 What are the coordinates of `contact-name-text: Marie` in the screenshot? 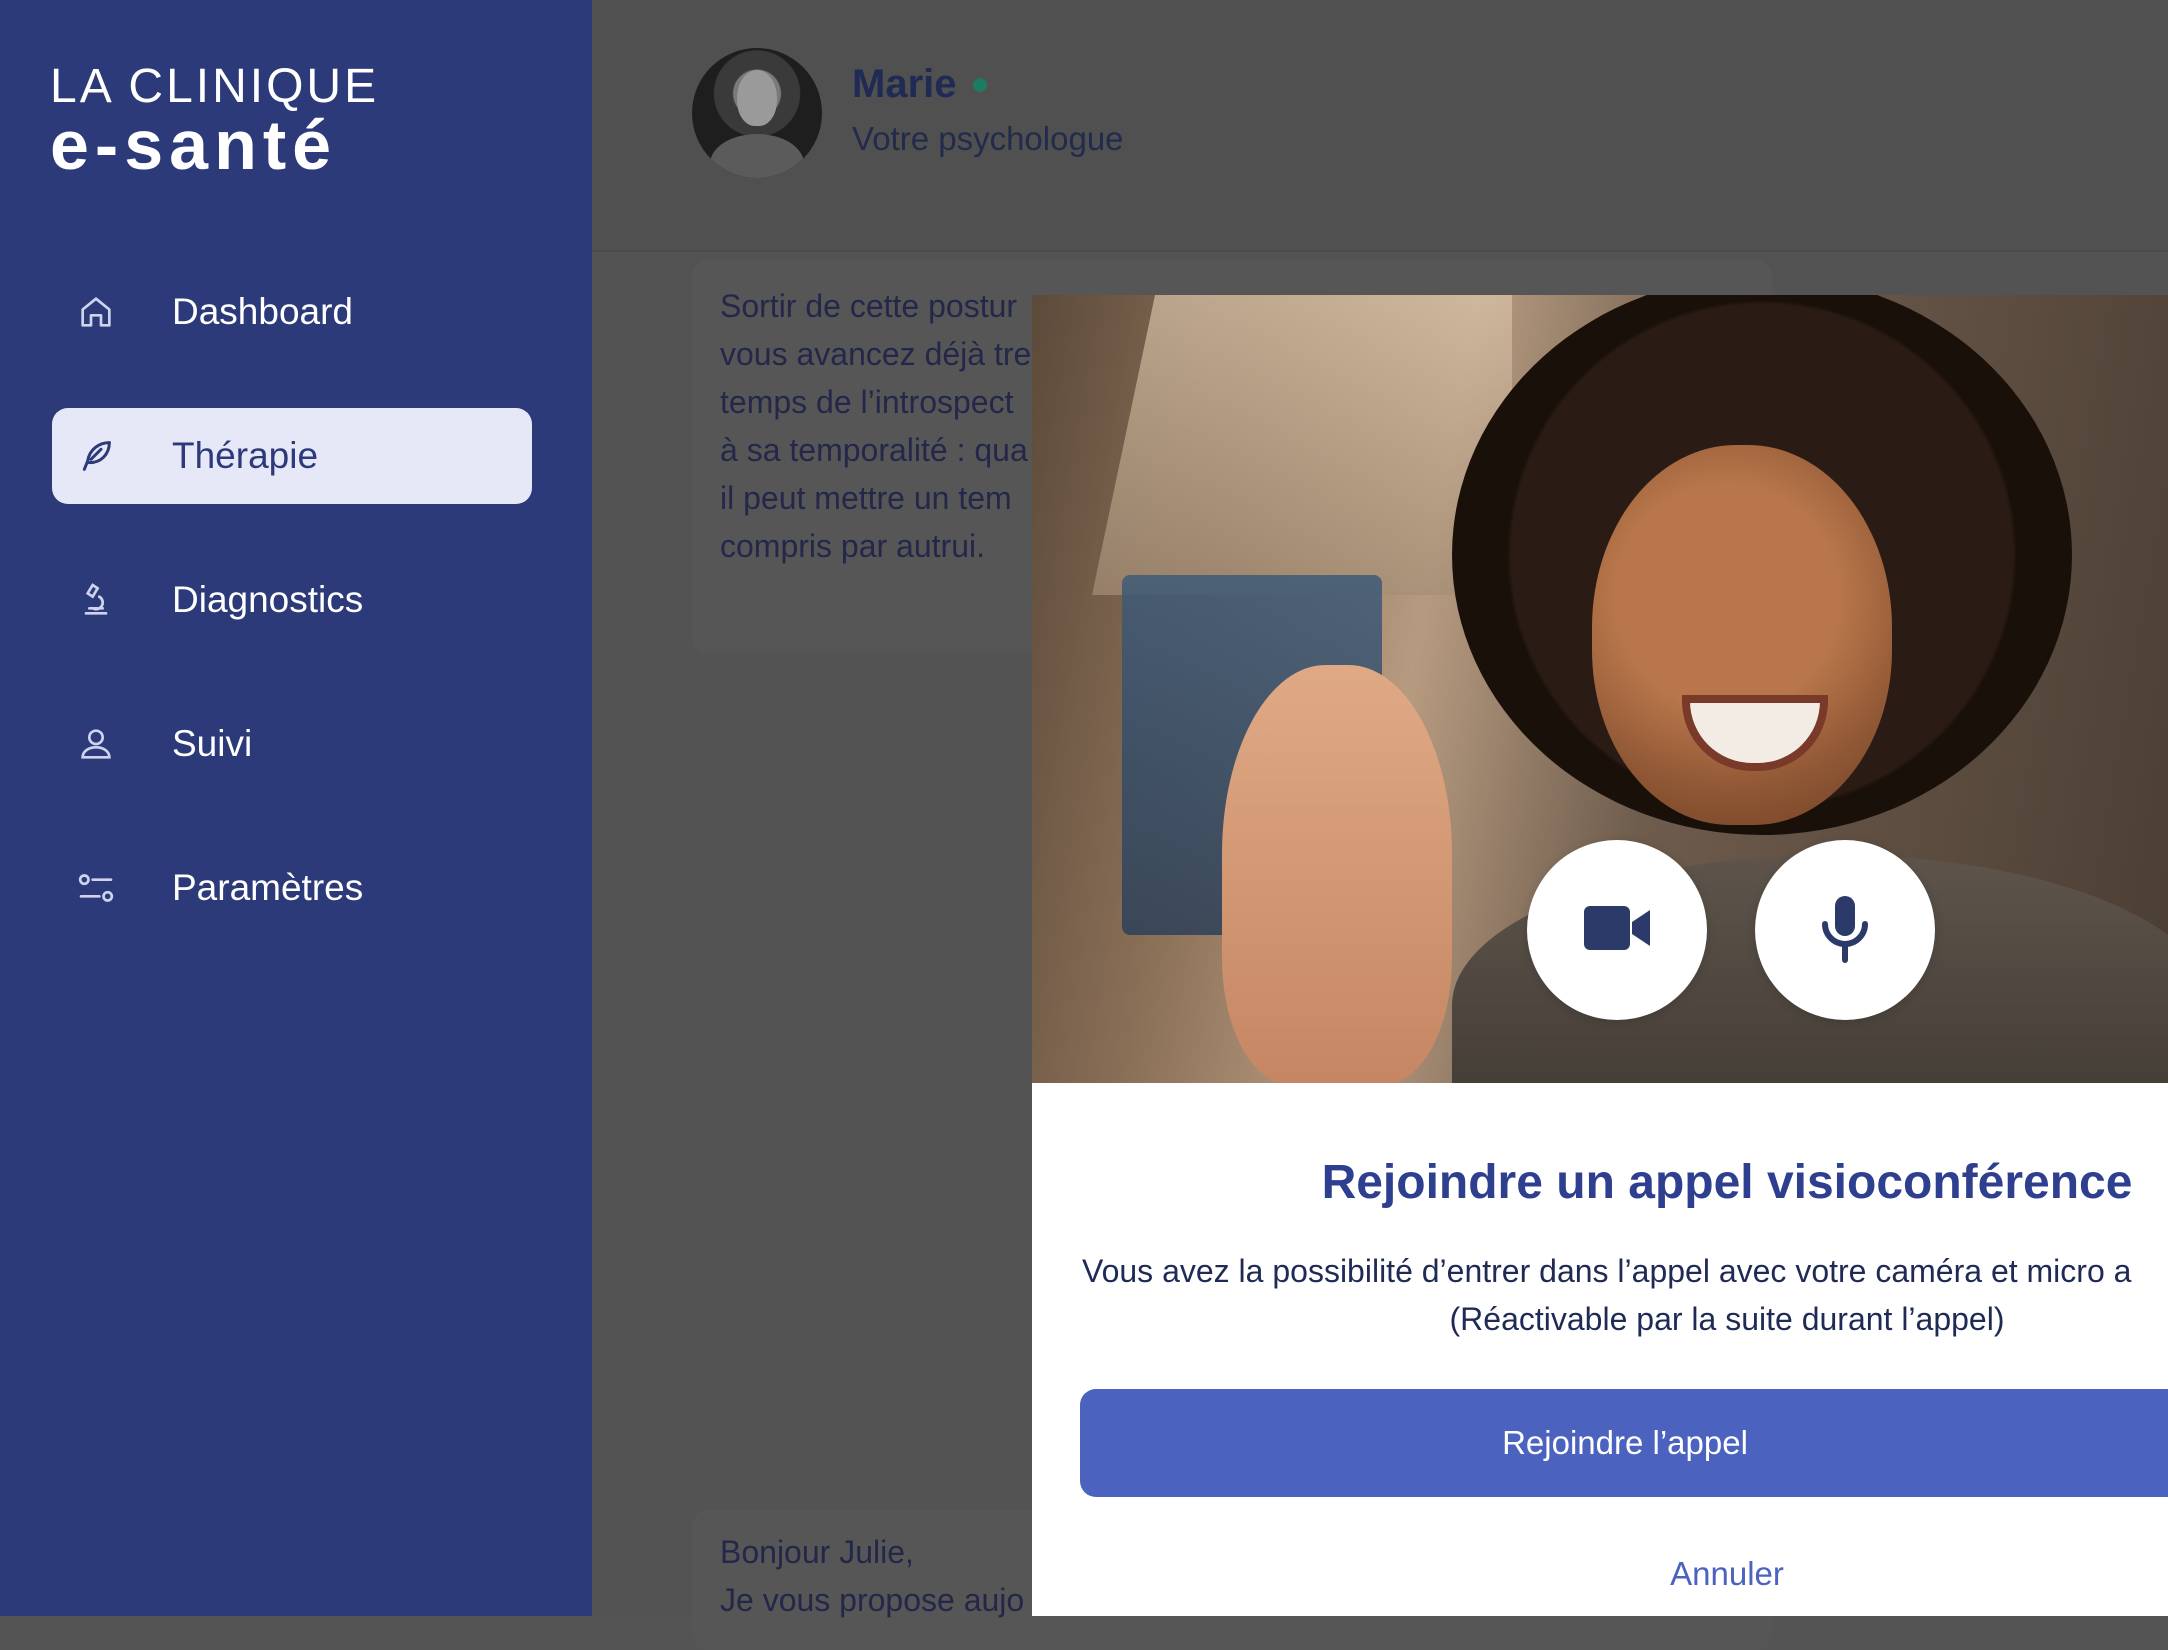 It's located at (904, 84).